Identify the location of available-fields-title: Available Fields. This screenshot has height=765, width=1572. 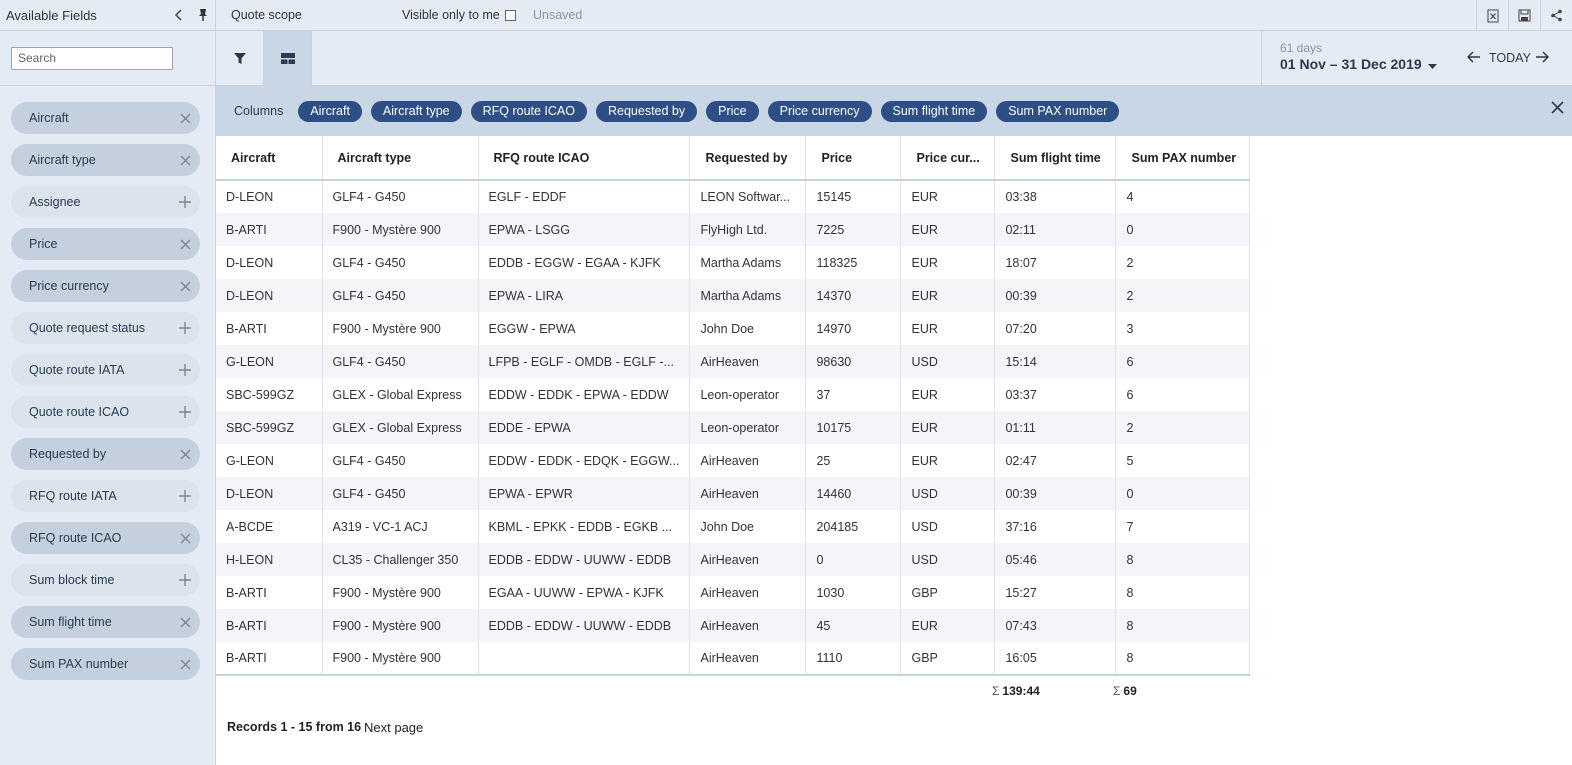
(51, 15).